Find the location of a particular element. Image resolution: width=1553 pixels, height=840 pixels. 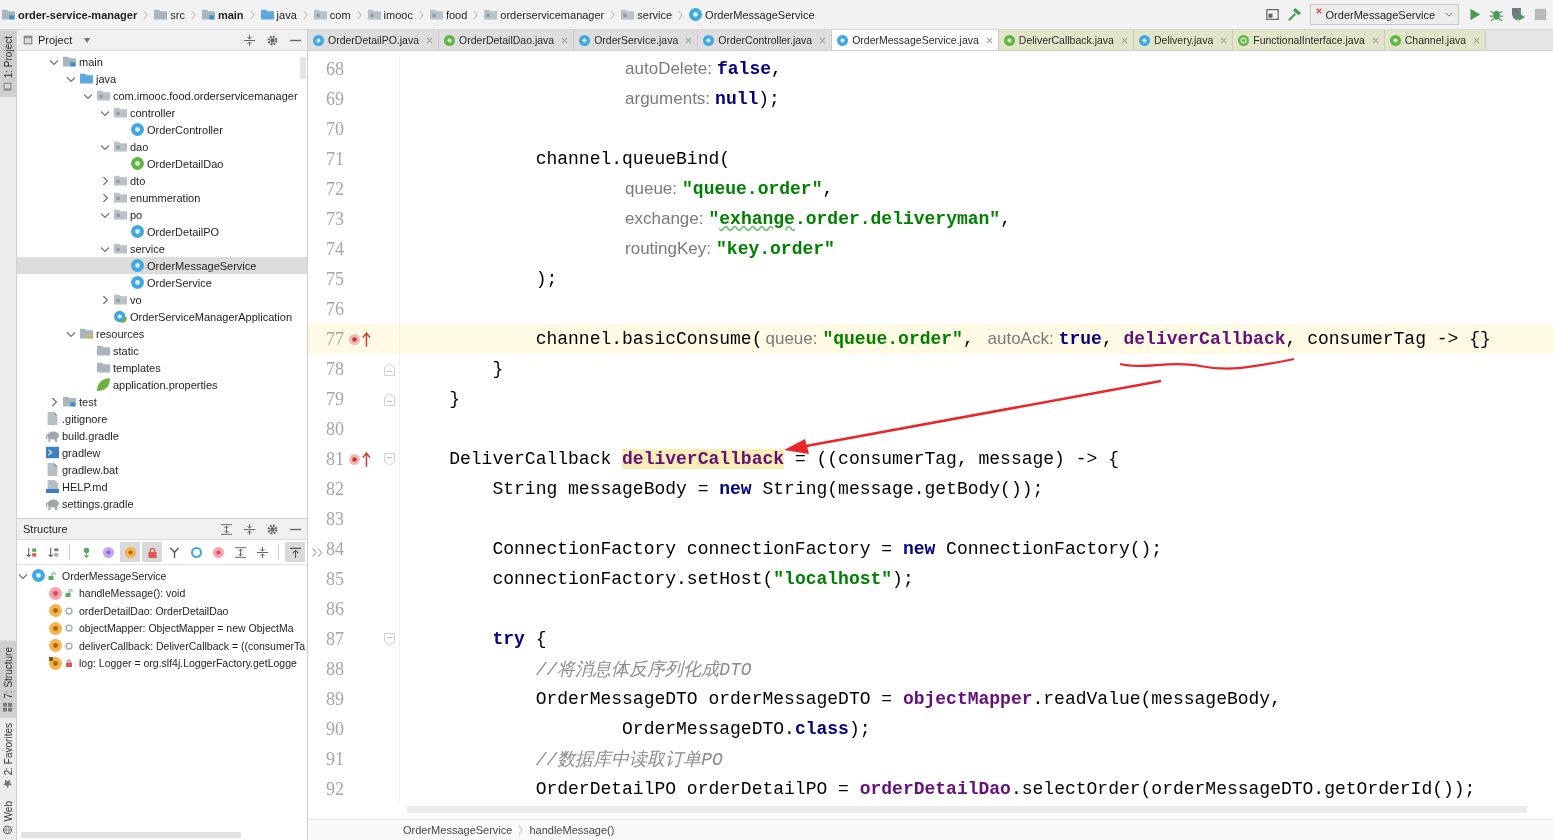

tree-item: service is located at coordinates (162, 248).